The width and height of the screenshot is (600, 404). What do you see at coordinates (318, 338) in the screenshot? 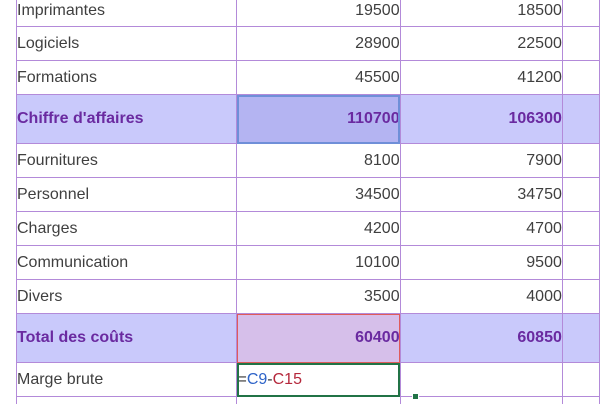
I see `referenced-cell-c15: 60400` at bounding box center [318, 338].